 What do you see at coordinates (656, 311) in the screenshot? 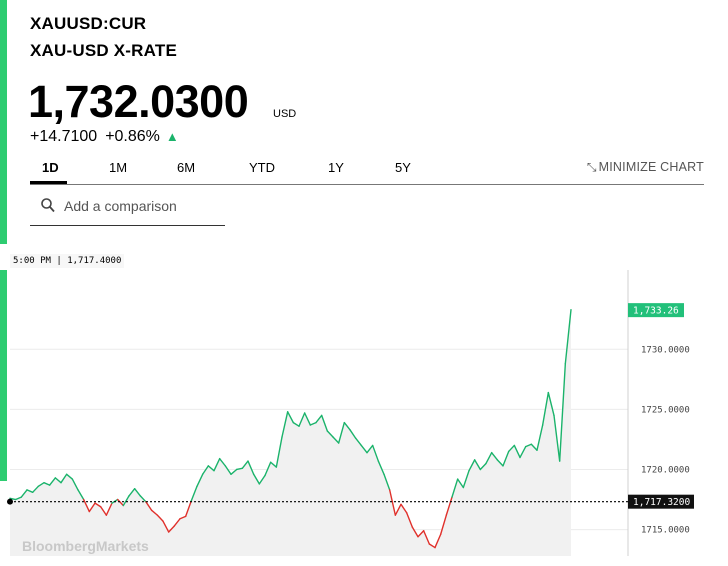
I see `last-price-label: 1,733.26` at bounding box center [656, 311].